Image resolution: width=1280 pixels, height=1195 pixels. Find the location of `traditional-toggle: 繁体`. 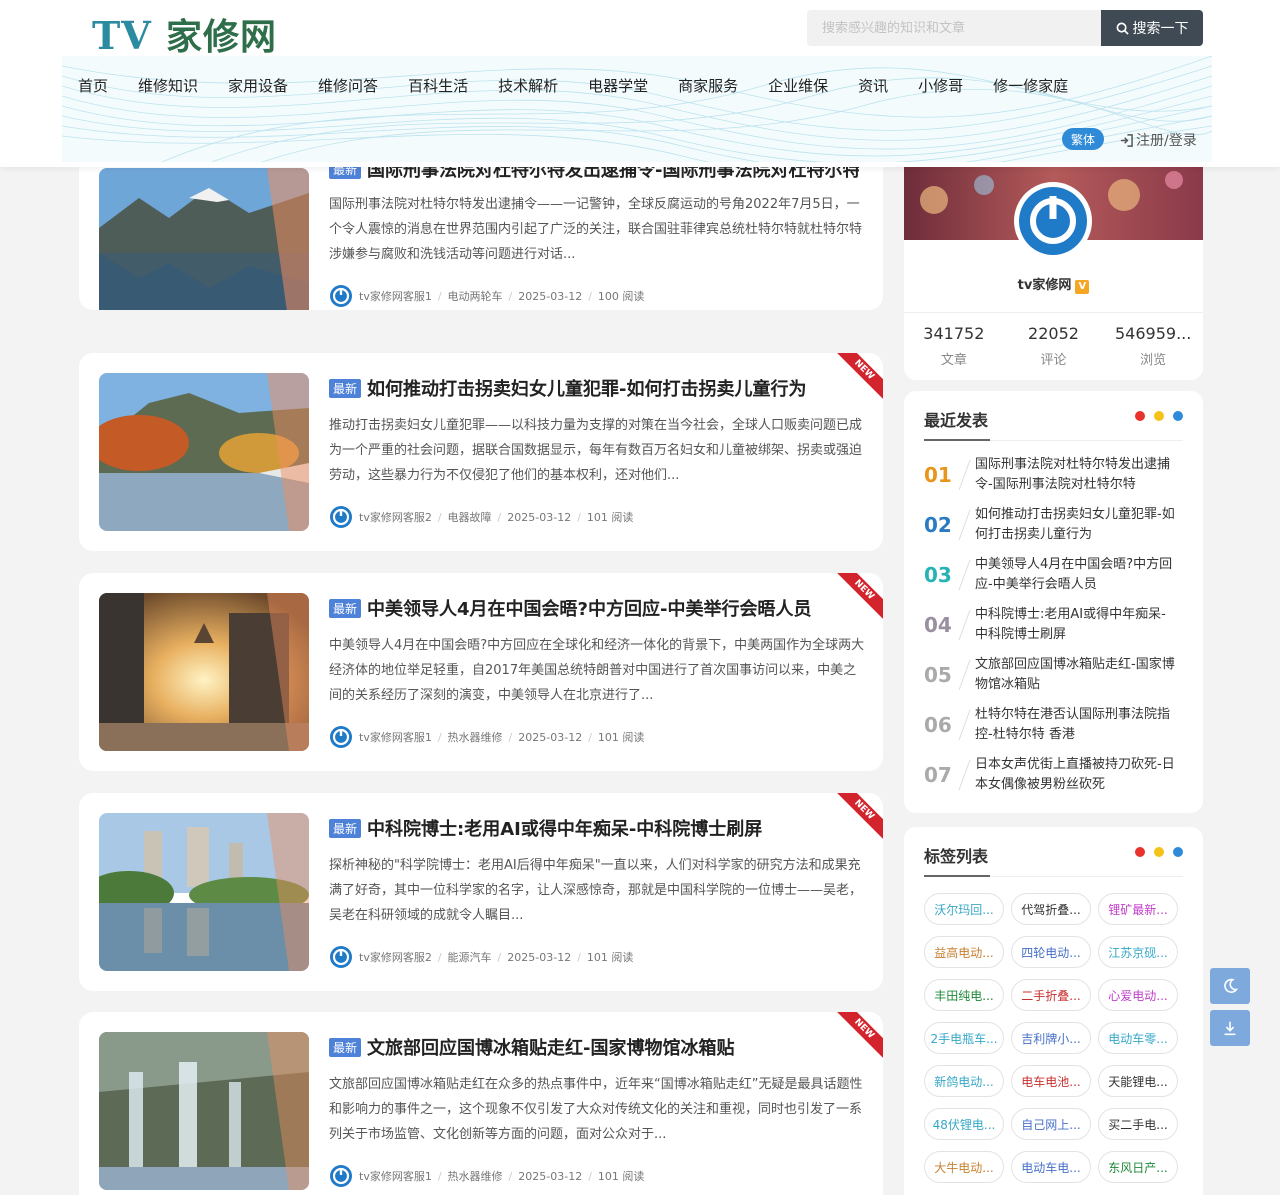

traditional-toggle: 繁体 is located at coordinates (1083, 139).